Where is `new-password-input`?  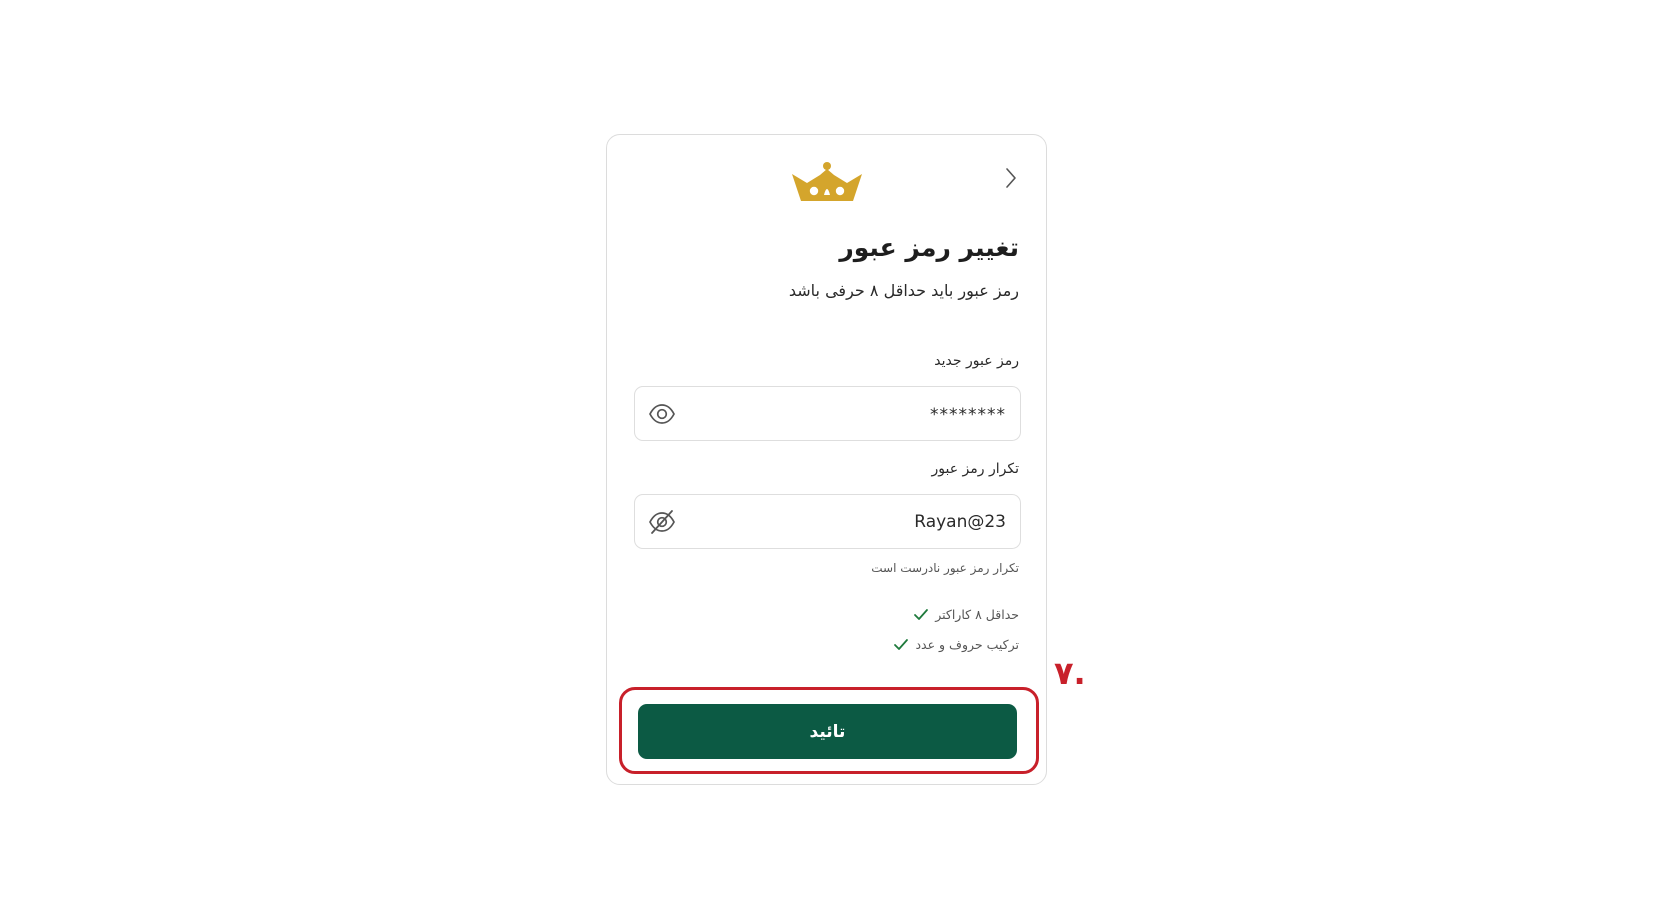 new-password-input is located at coordinates (847, 413).